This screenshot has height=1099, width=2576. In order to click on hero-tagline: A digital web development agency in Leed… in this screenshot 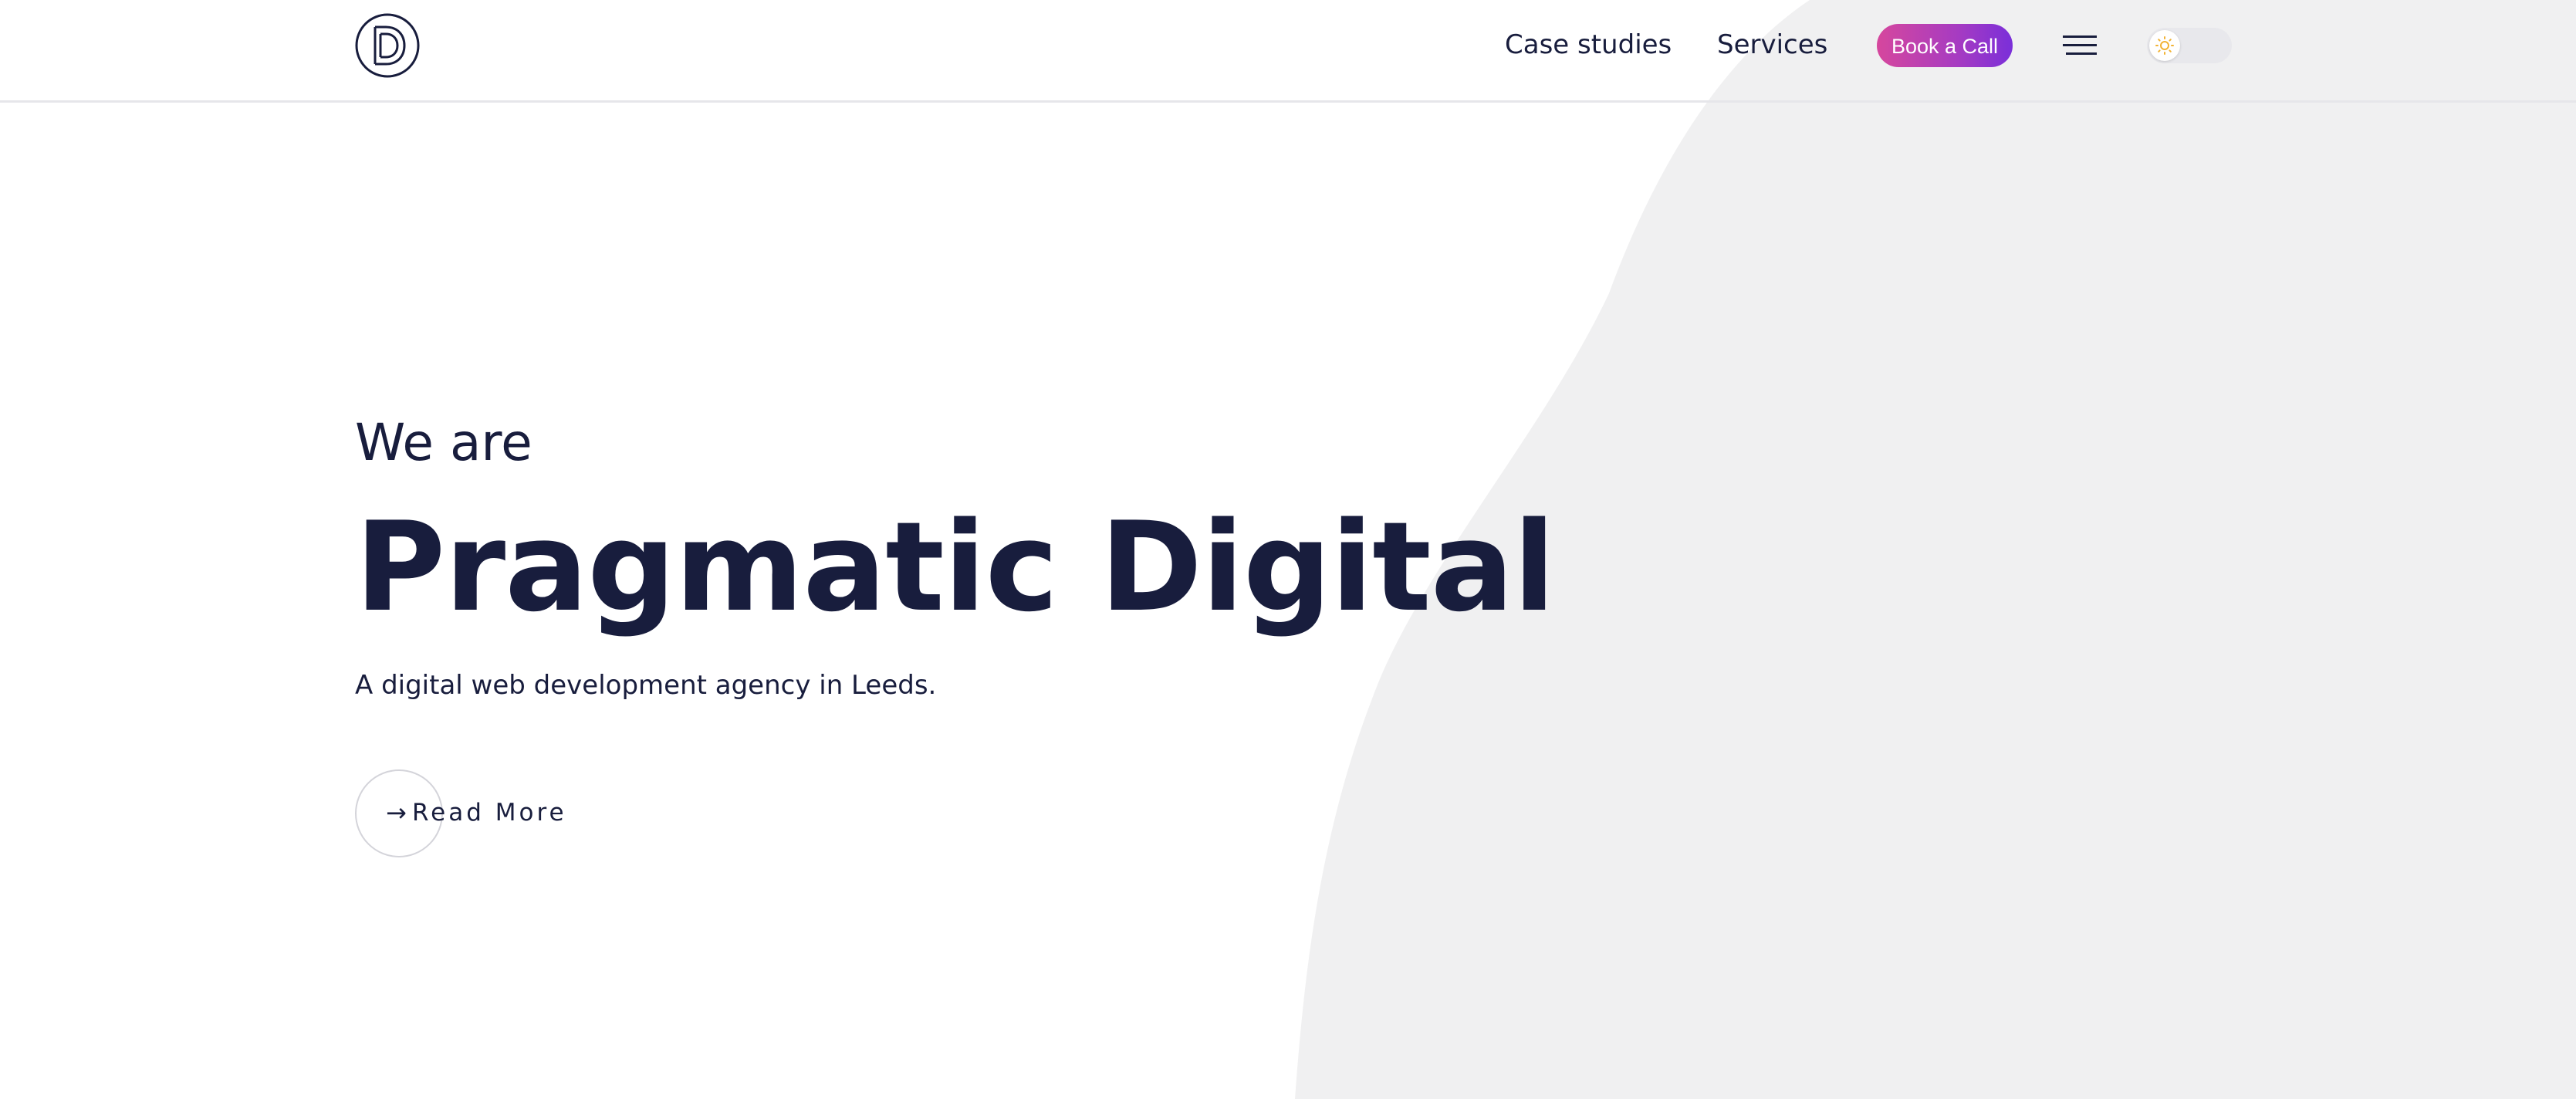, I will do `click(646, 685)`.